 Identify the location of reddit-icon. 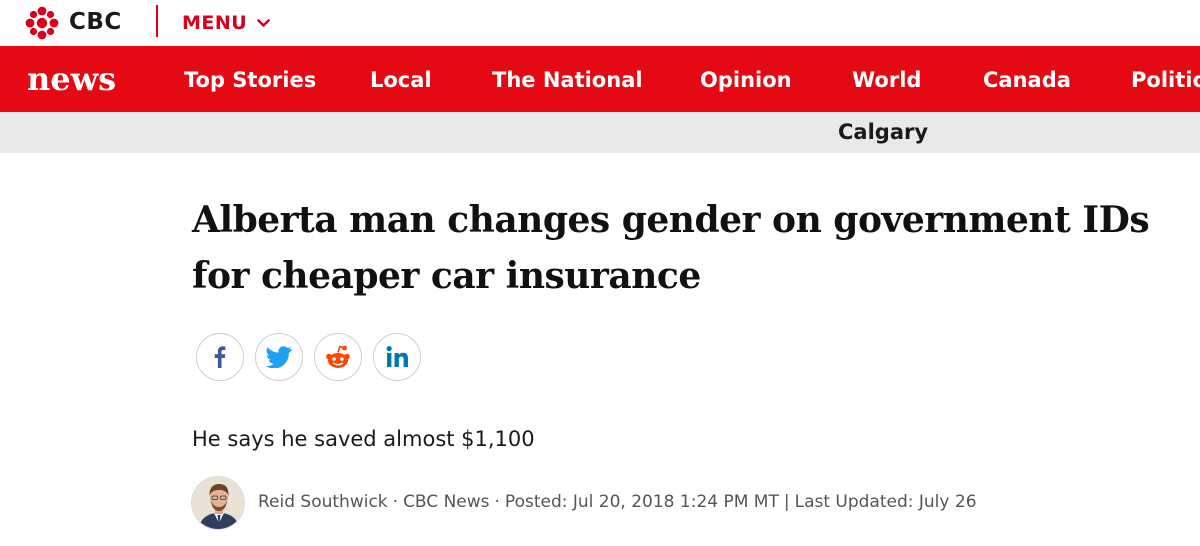
(338, 356).